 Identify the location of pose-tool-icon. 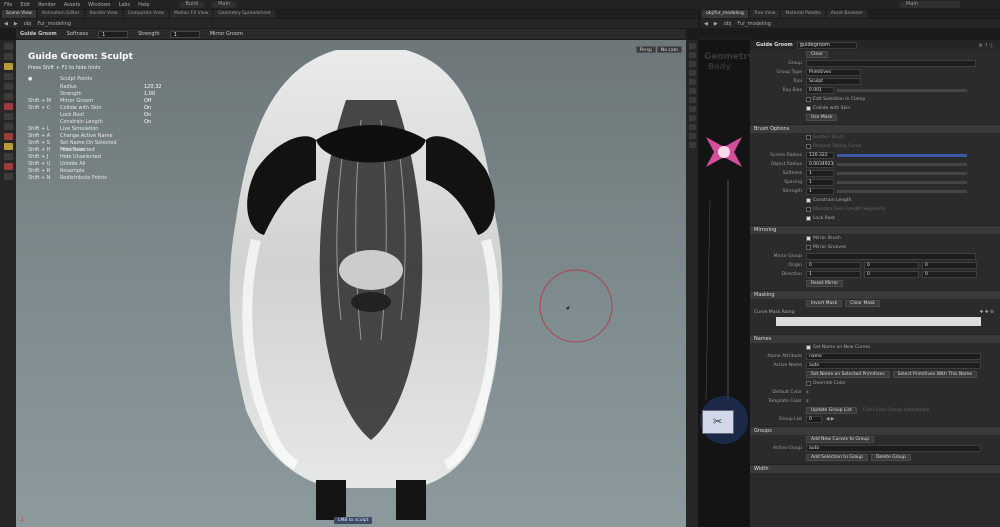
(8, 96).